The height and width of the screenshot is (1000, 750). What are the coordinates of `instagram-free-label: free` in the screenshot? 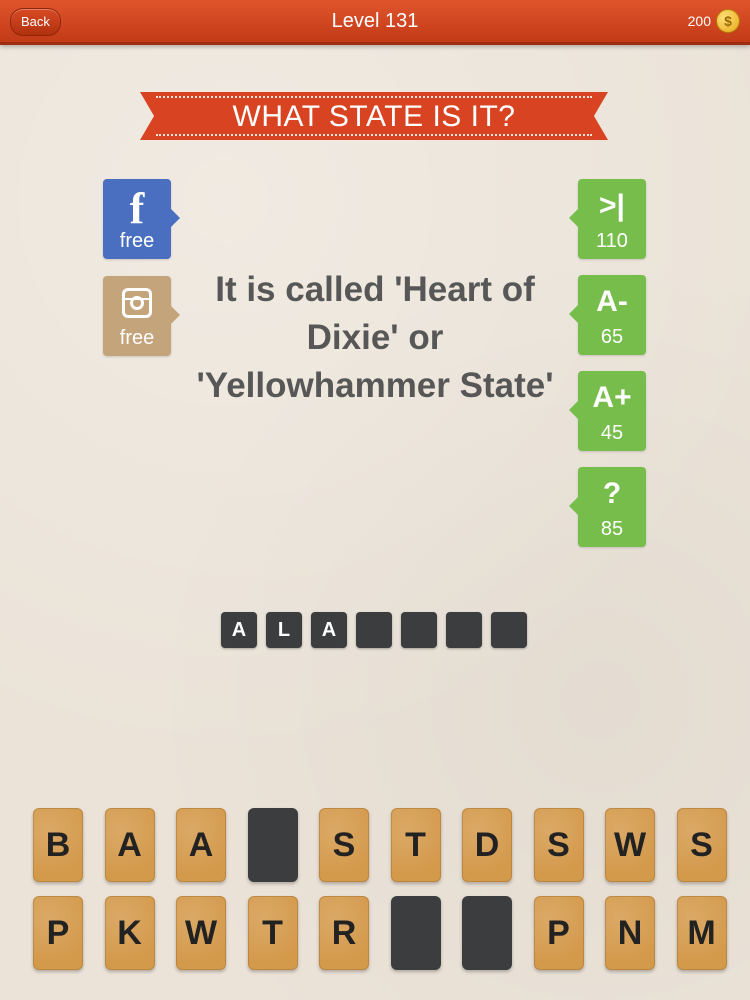 It's located at (137, 338).